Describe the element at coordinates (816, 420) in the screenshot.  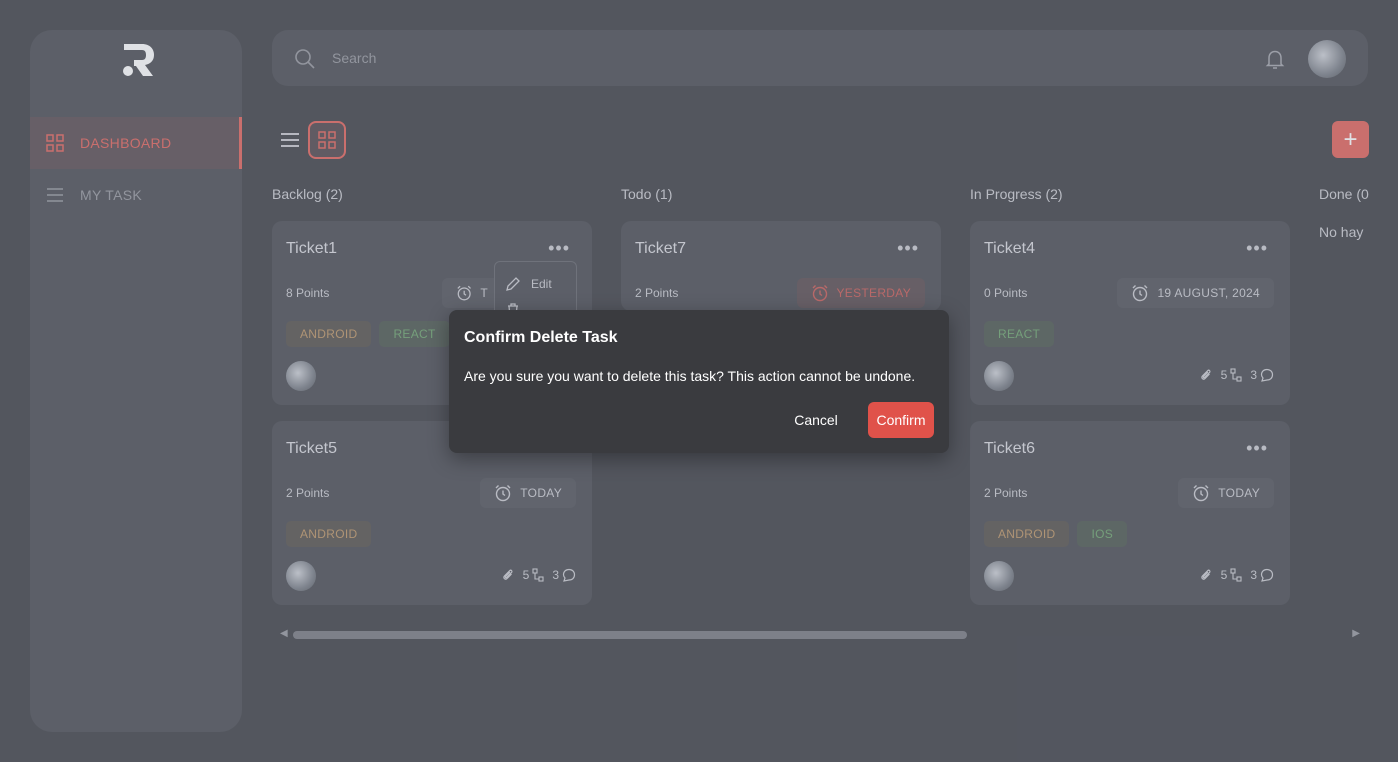
I see `cancel-button: Cancel` at that location.